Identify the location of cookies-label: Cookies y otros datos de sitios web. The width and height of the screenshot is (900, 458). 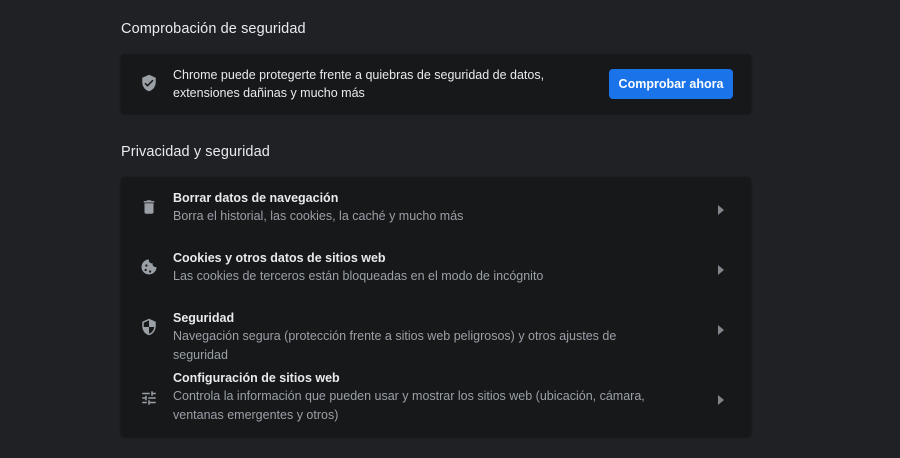
(279, 258).